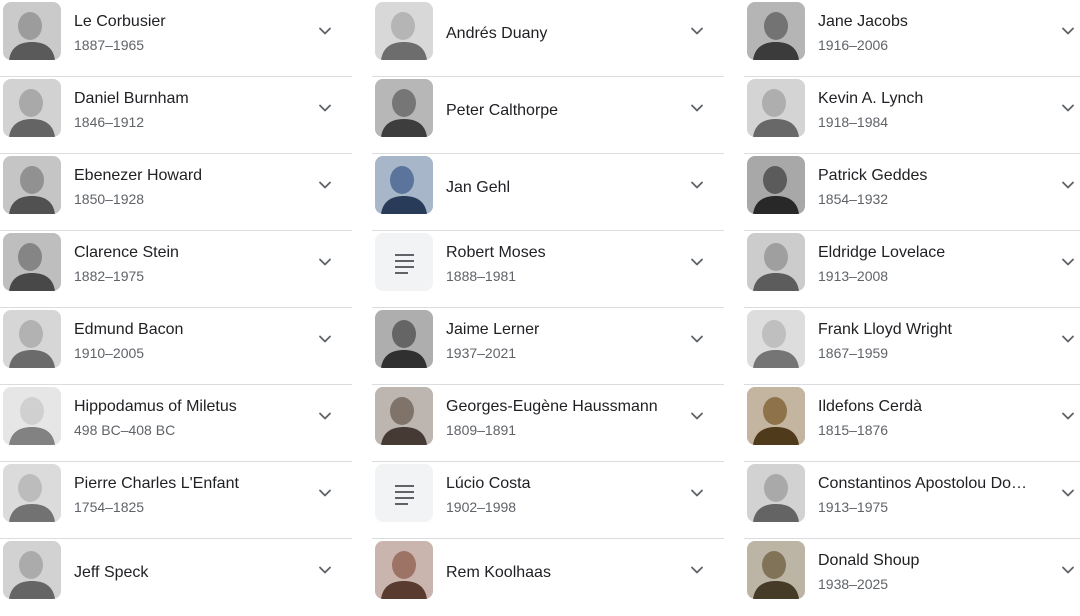 This screenshot has width=1080, height=616. I want to click on person-item: Jan Gehl, so click(548, 192).